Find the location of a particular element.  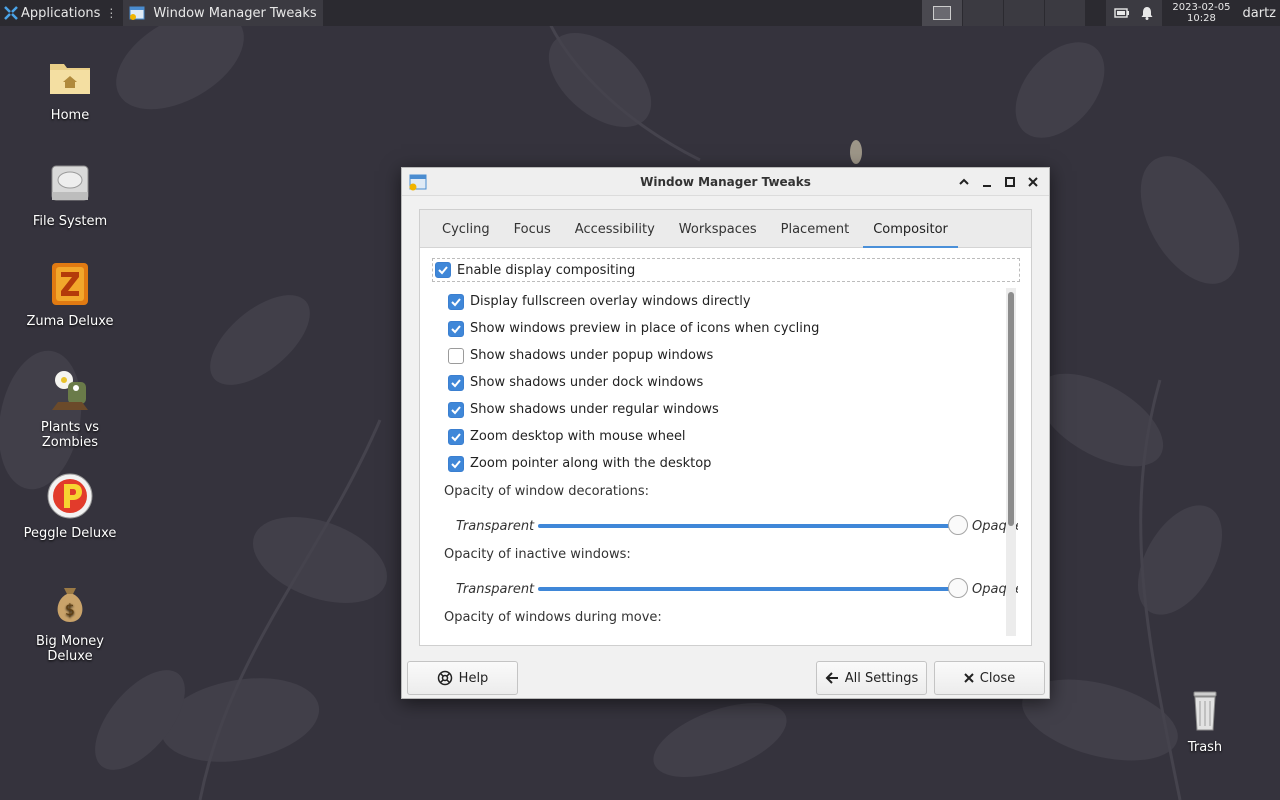

desktop-icon-label: Trash is located at coordinates (1205, 747).